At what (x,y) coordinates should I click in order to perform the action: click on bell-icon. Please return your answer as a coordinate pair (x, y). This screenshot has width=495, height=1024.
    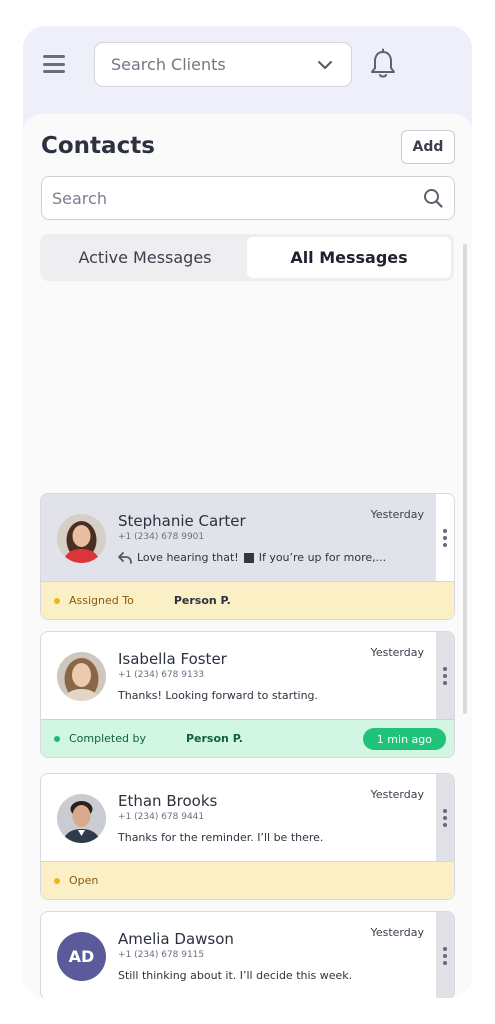
    Looking at the image, I should click on (383, 64).